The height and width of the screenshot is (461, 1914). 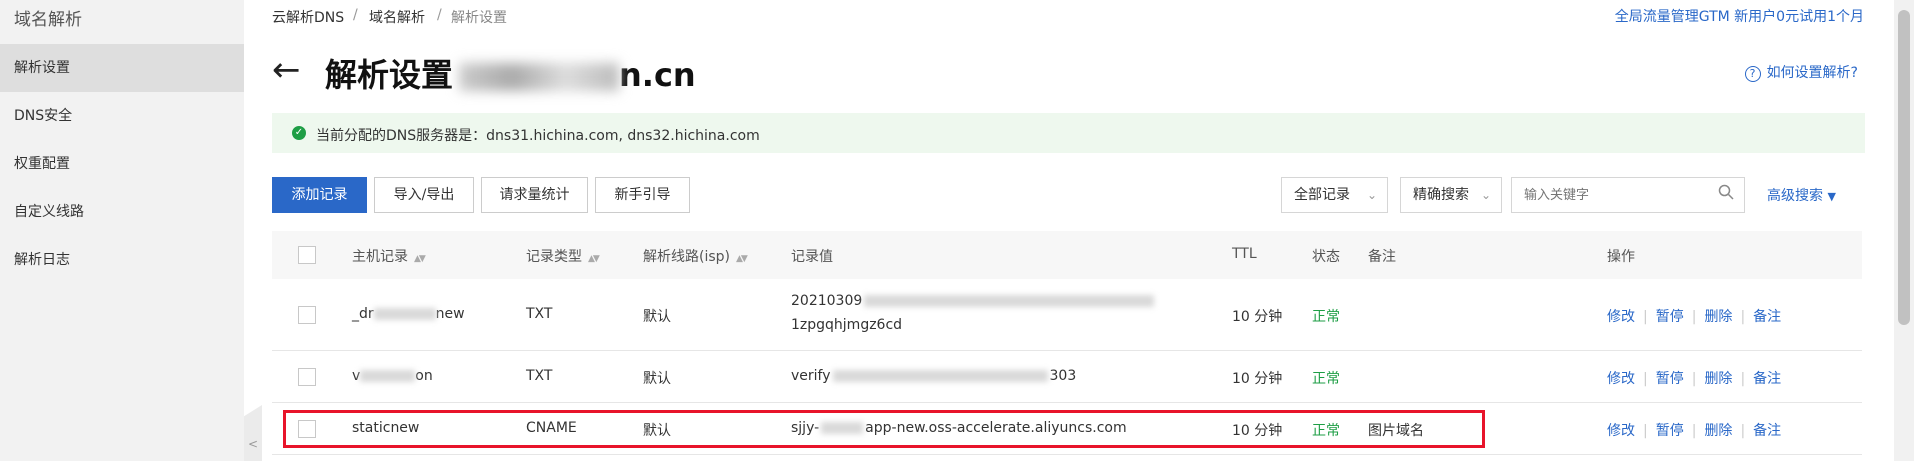 What do you see at coordinates (479, 18) in the screenshot?
I see `breadcrumb-current: 解析设置` at bounding box center [479, 18].